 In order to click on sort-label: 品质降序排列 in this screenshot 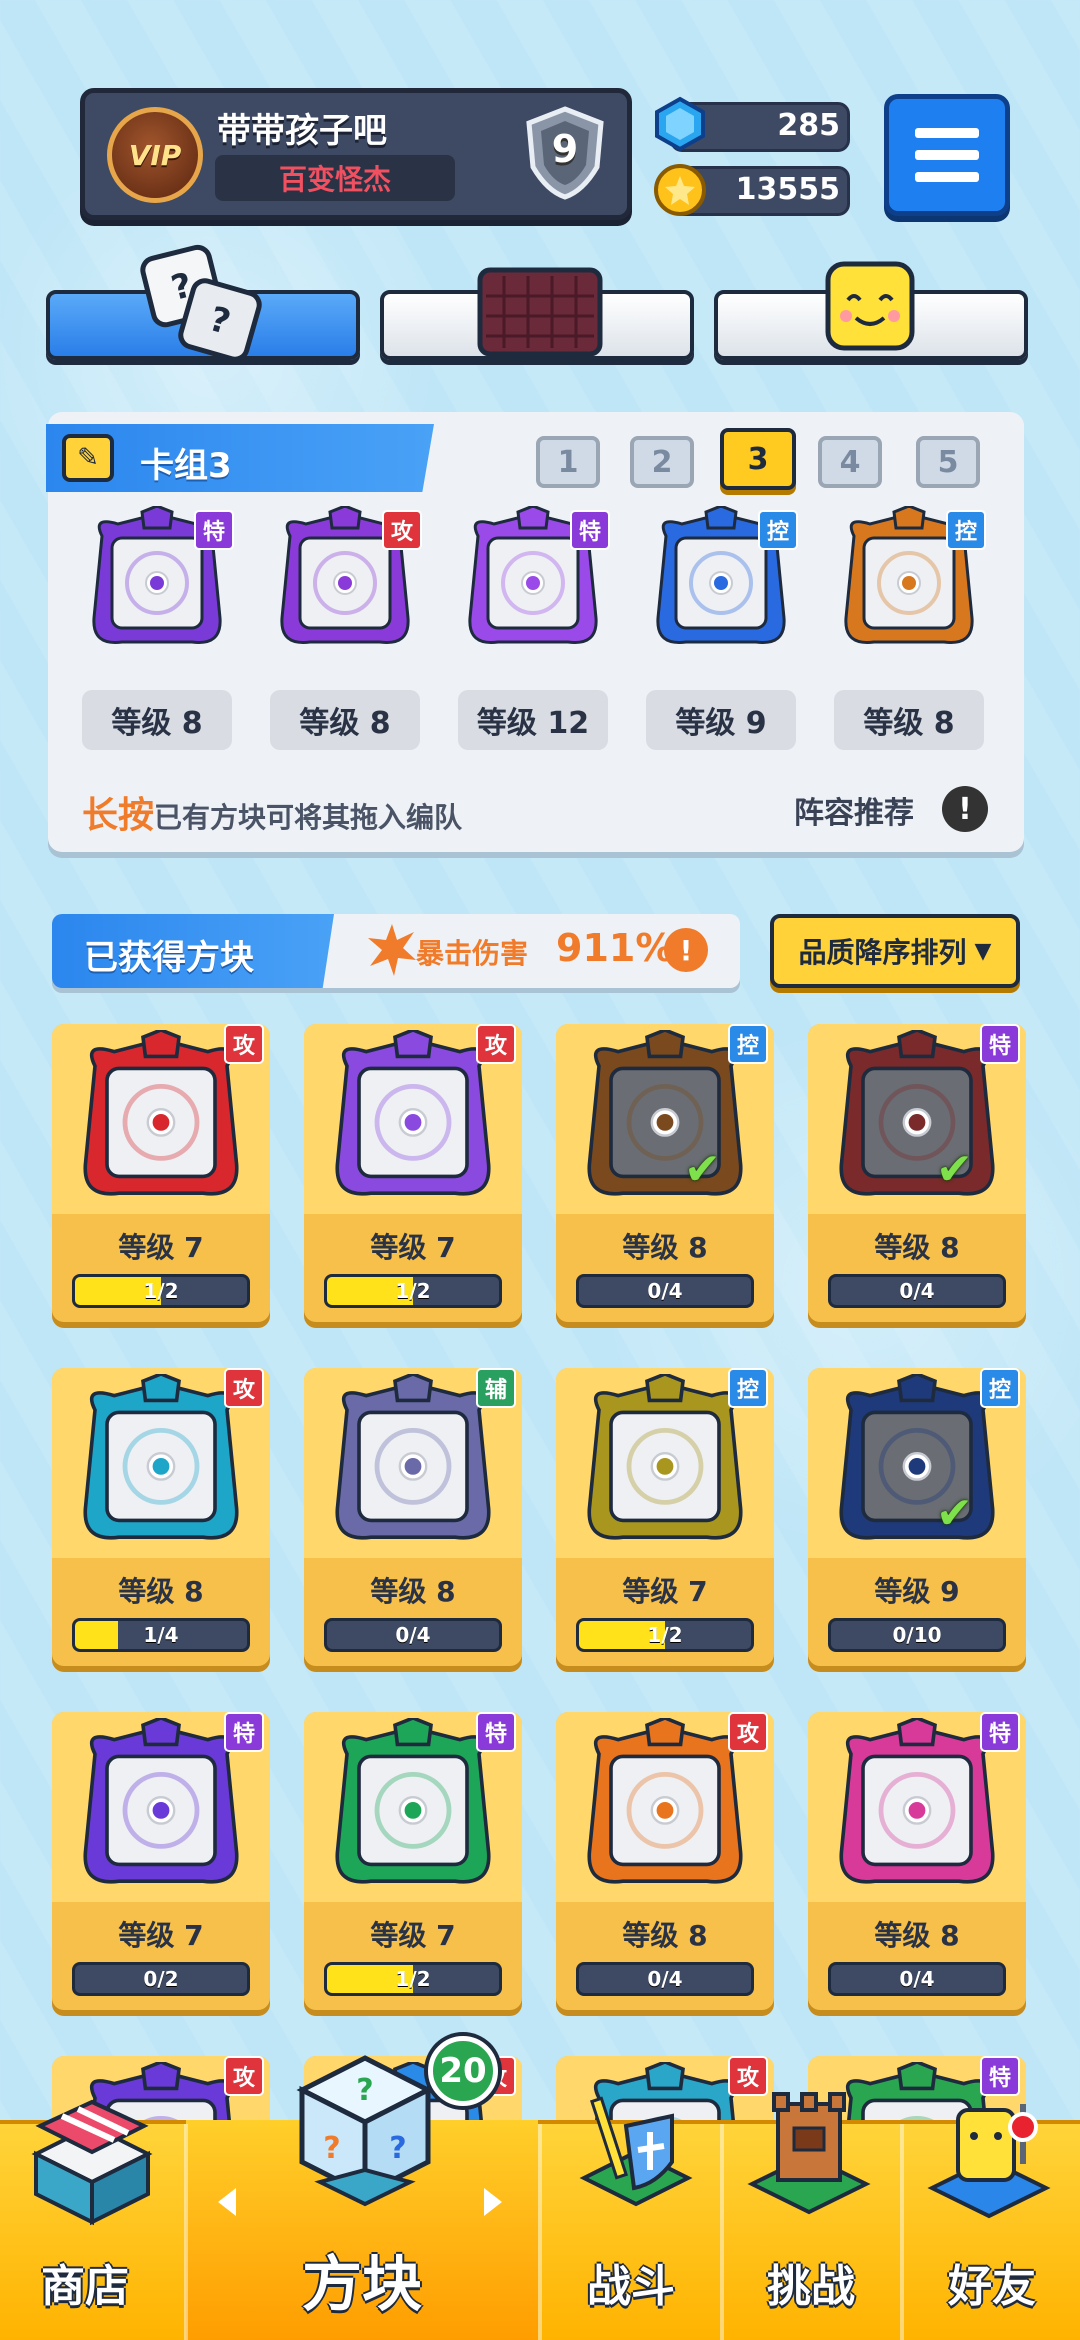, I will do `click(882, 952)`.